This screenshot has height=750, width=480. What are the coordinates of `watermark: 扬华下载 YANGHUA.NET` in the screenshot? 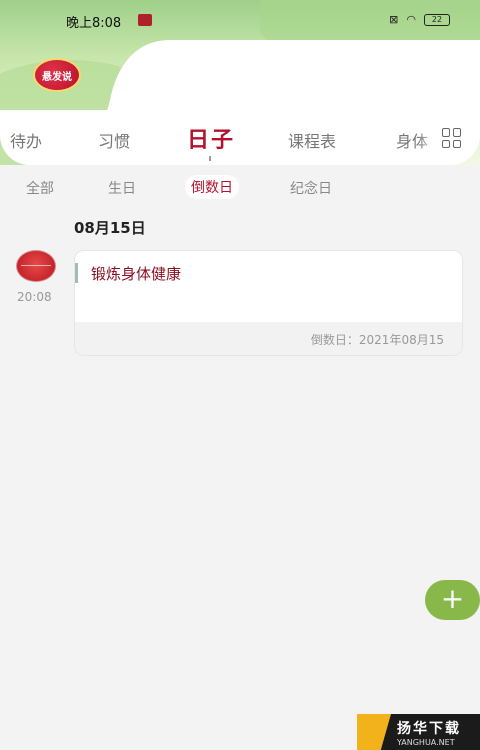 It's located at (418, 732).